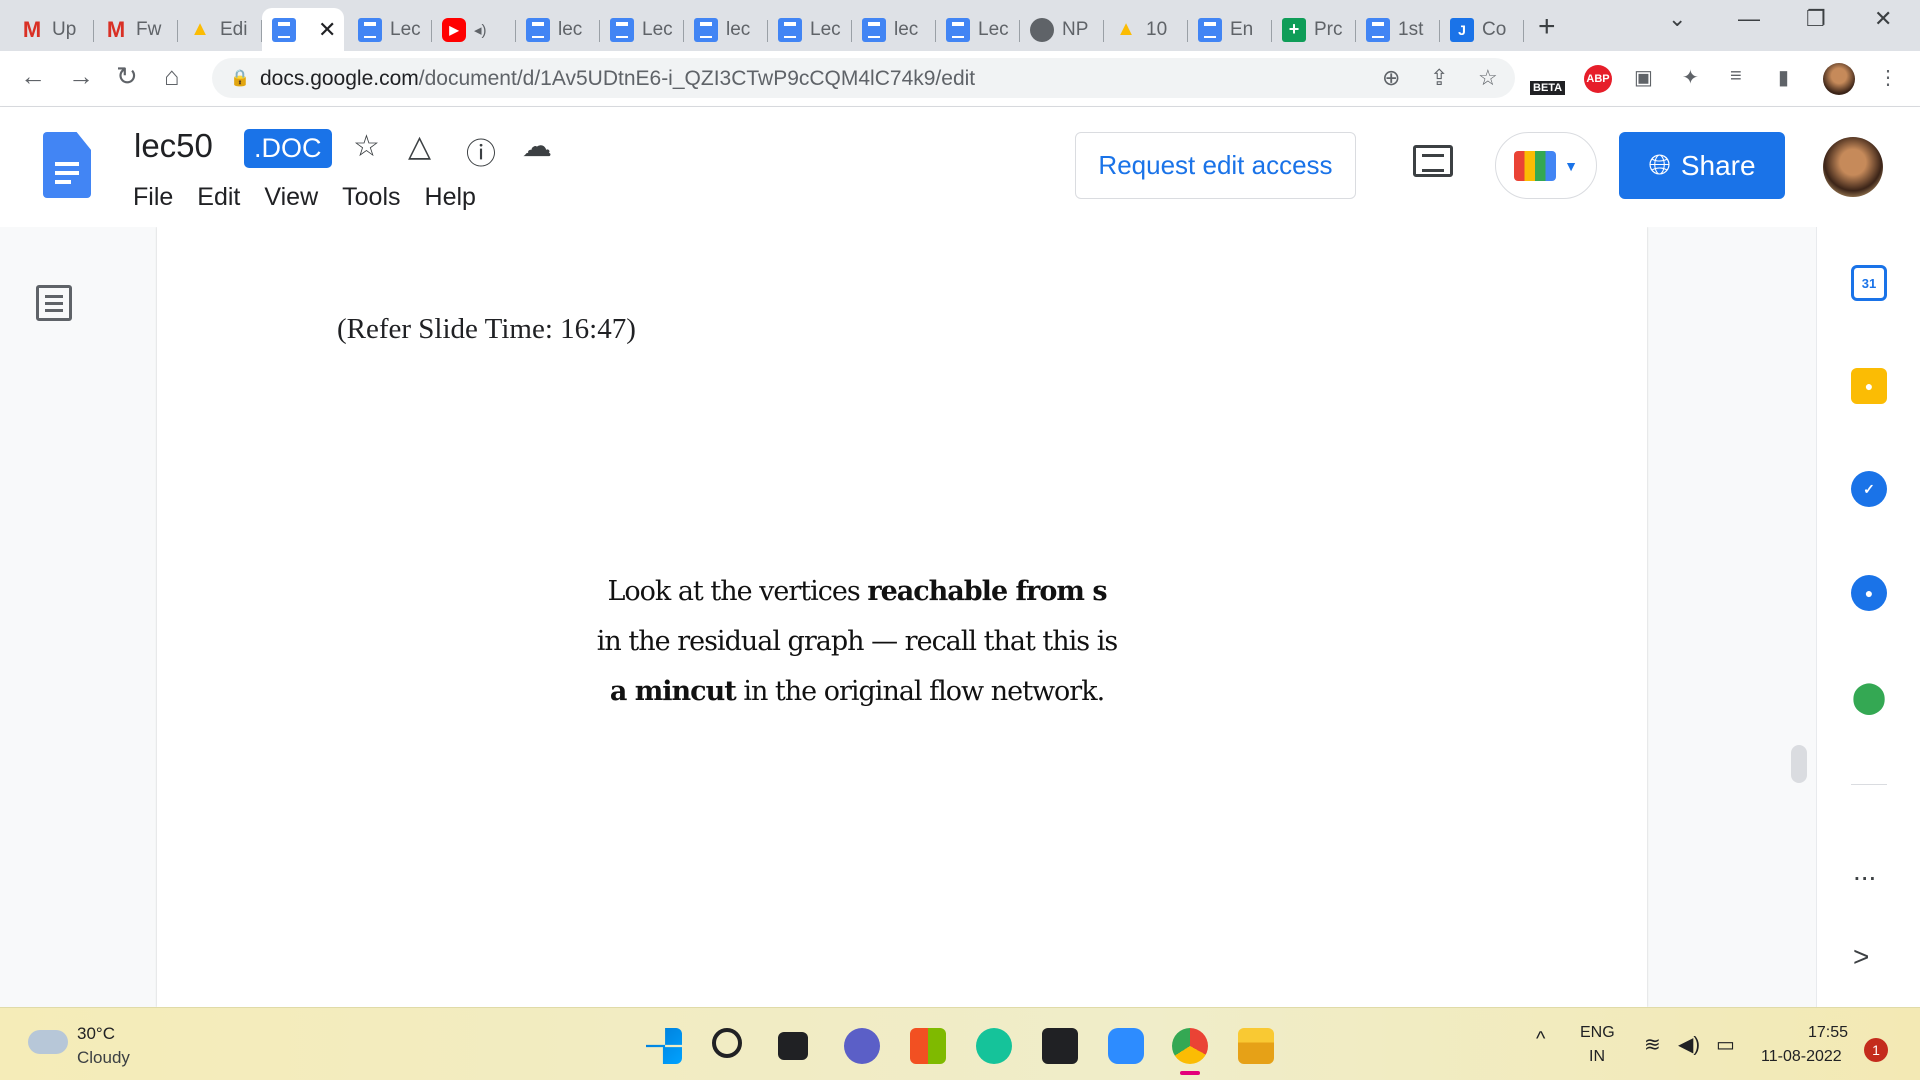  What do you see at coordinates (405, 29) in the screenshot?
I see `tab-title: Lec` at bounding box center [405, 29].